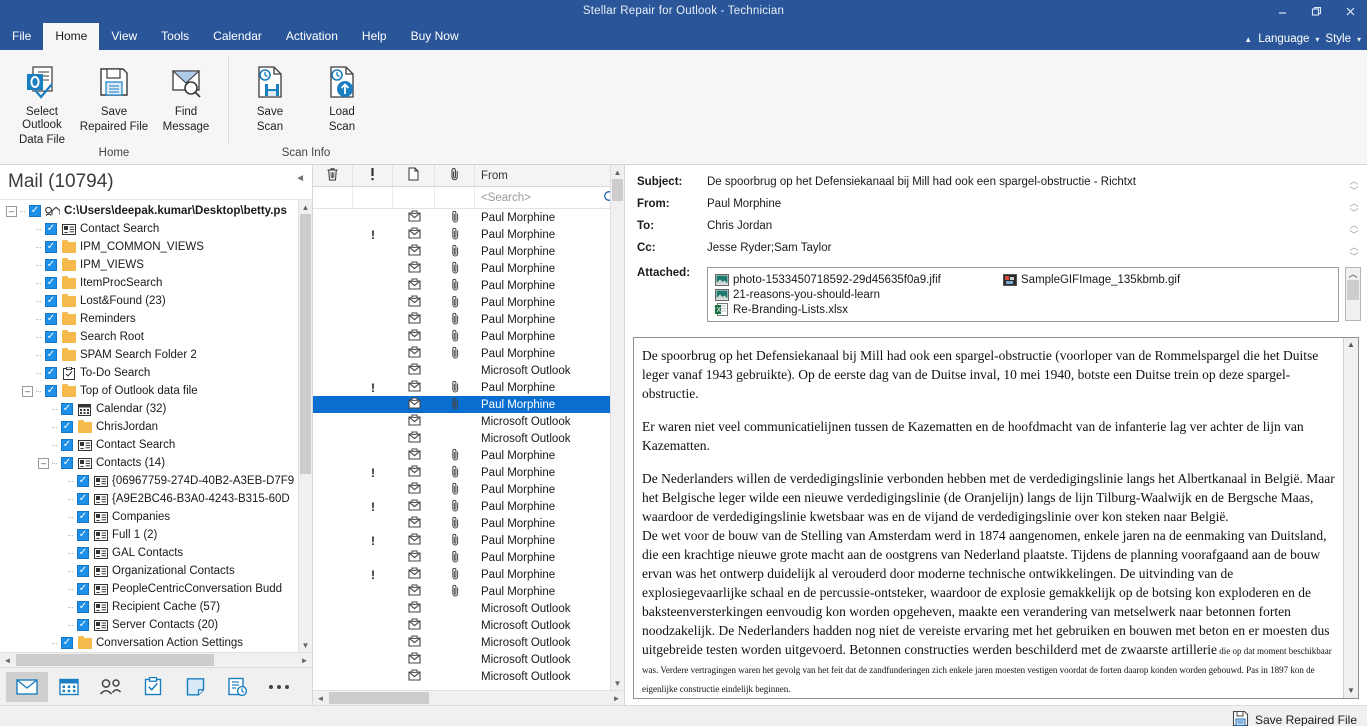 The width and height of the screenshot is (1367, 726). Describe the element at coordinates (304, 660) in the screenshot. I see `scroll-right-icon: ►` at that location.